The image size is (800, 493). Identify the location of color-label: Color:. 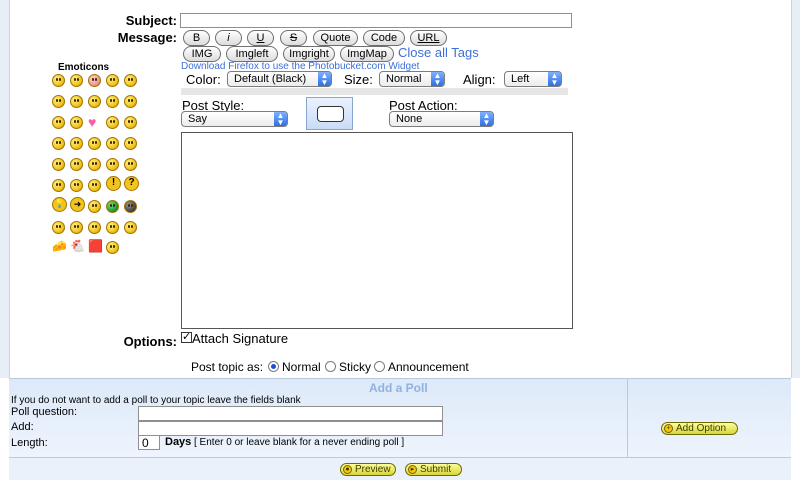
(203, 79).